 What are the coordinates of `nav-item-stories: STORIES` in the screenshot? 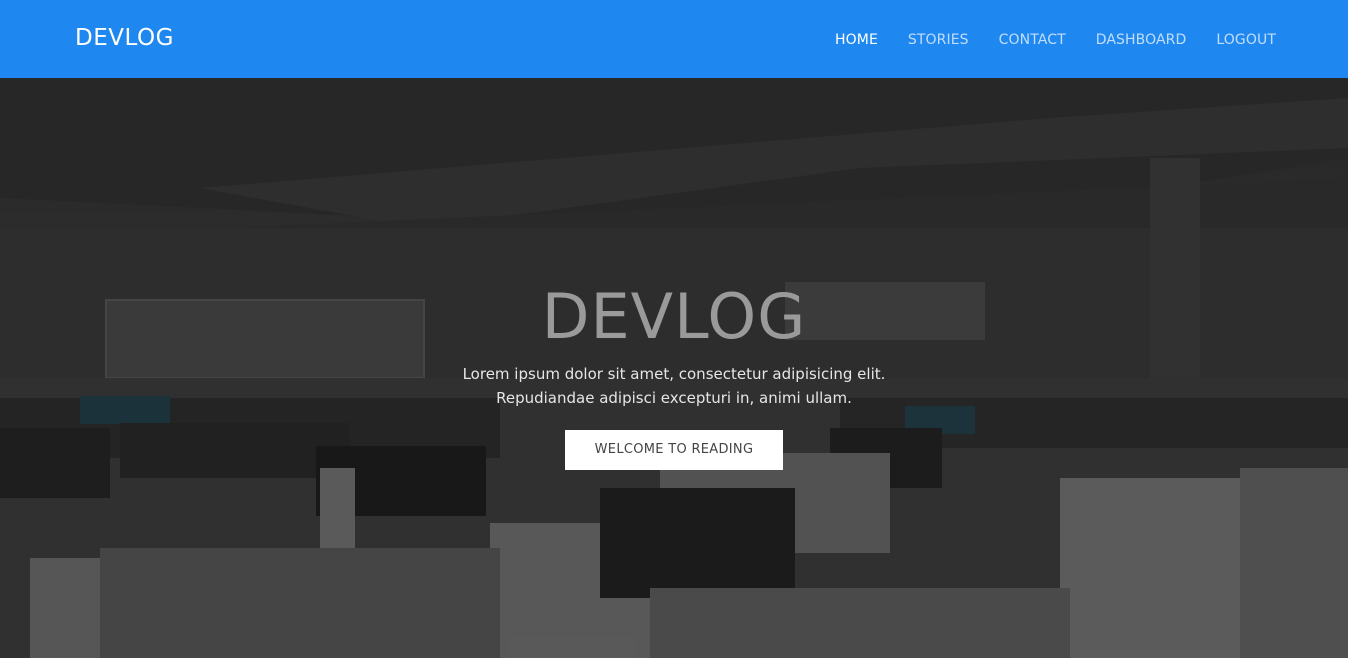 It's located at (938, 40).